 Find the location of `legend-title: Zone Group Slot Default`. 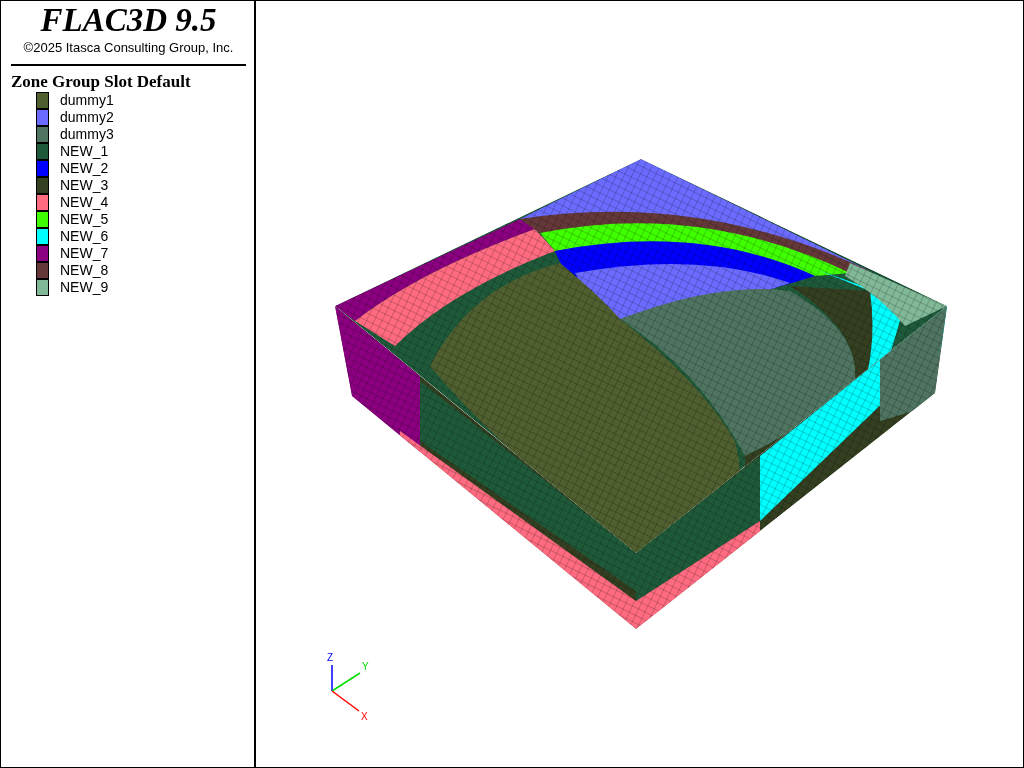

legend-title: Zone Group Slot Default is located at coordinates (101, 82).